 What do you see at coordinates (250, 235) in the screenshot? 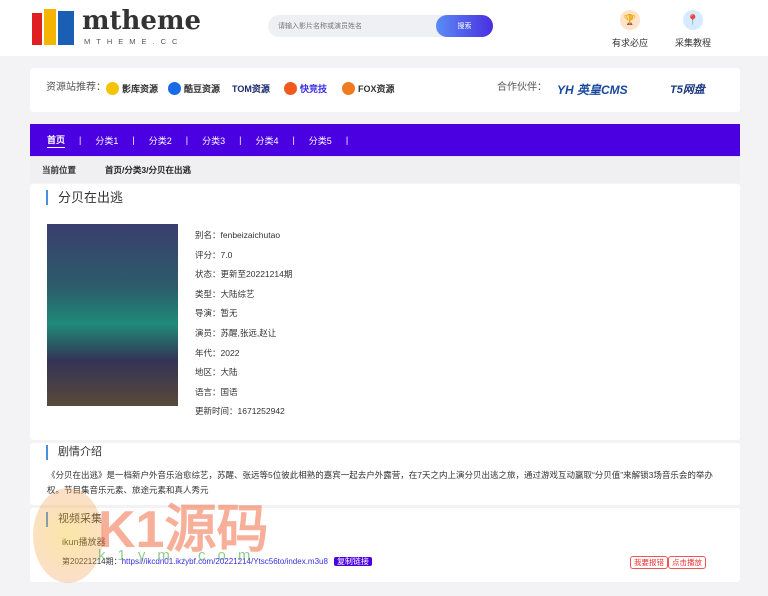
I see `info-value: fenbeizaichutao` at bounding box center [250, 235].